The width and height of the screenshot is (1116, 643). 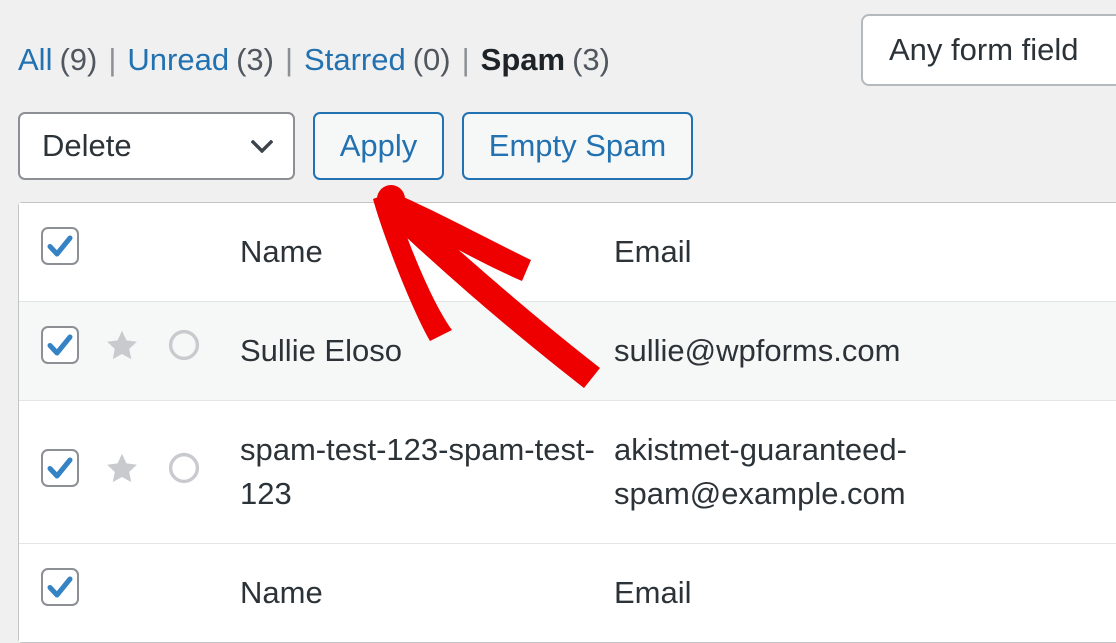 I want to click on select-all-footer-cell, so click(x=60, y=575).